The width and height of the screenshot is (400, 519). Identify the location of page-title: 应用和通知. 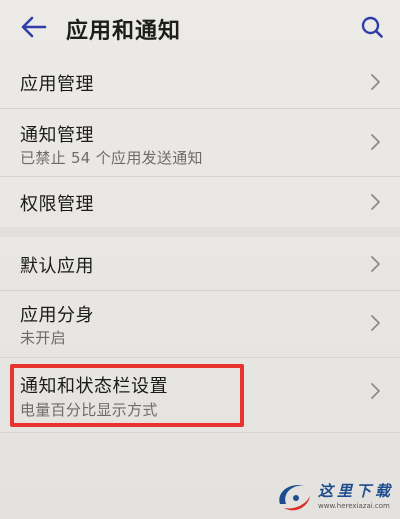
(124, 31).